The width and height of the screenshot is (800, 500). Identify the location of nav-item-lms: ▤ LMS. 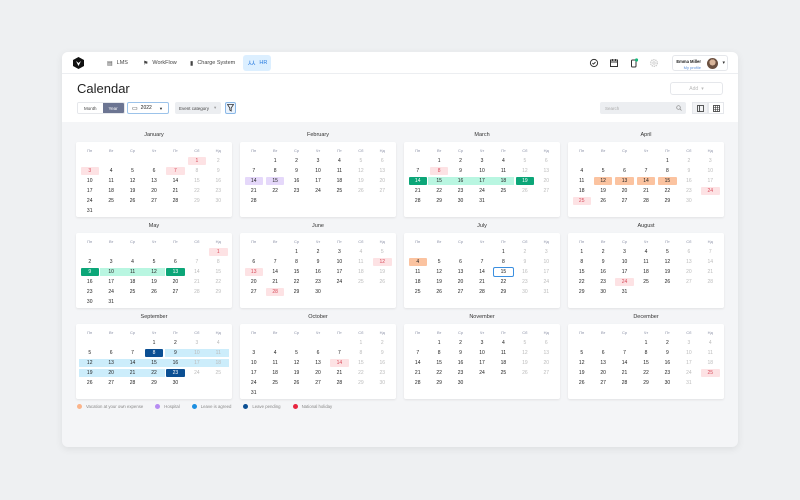
(117, 63).